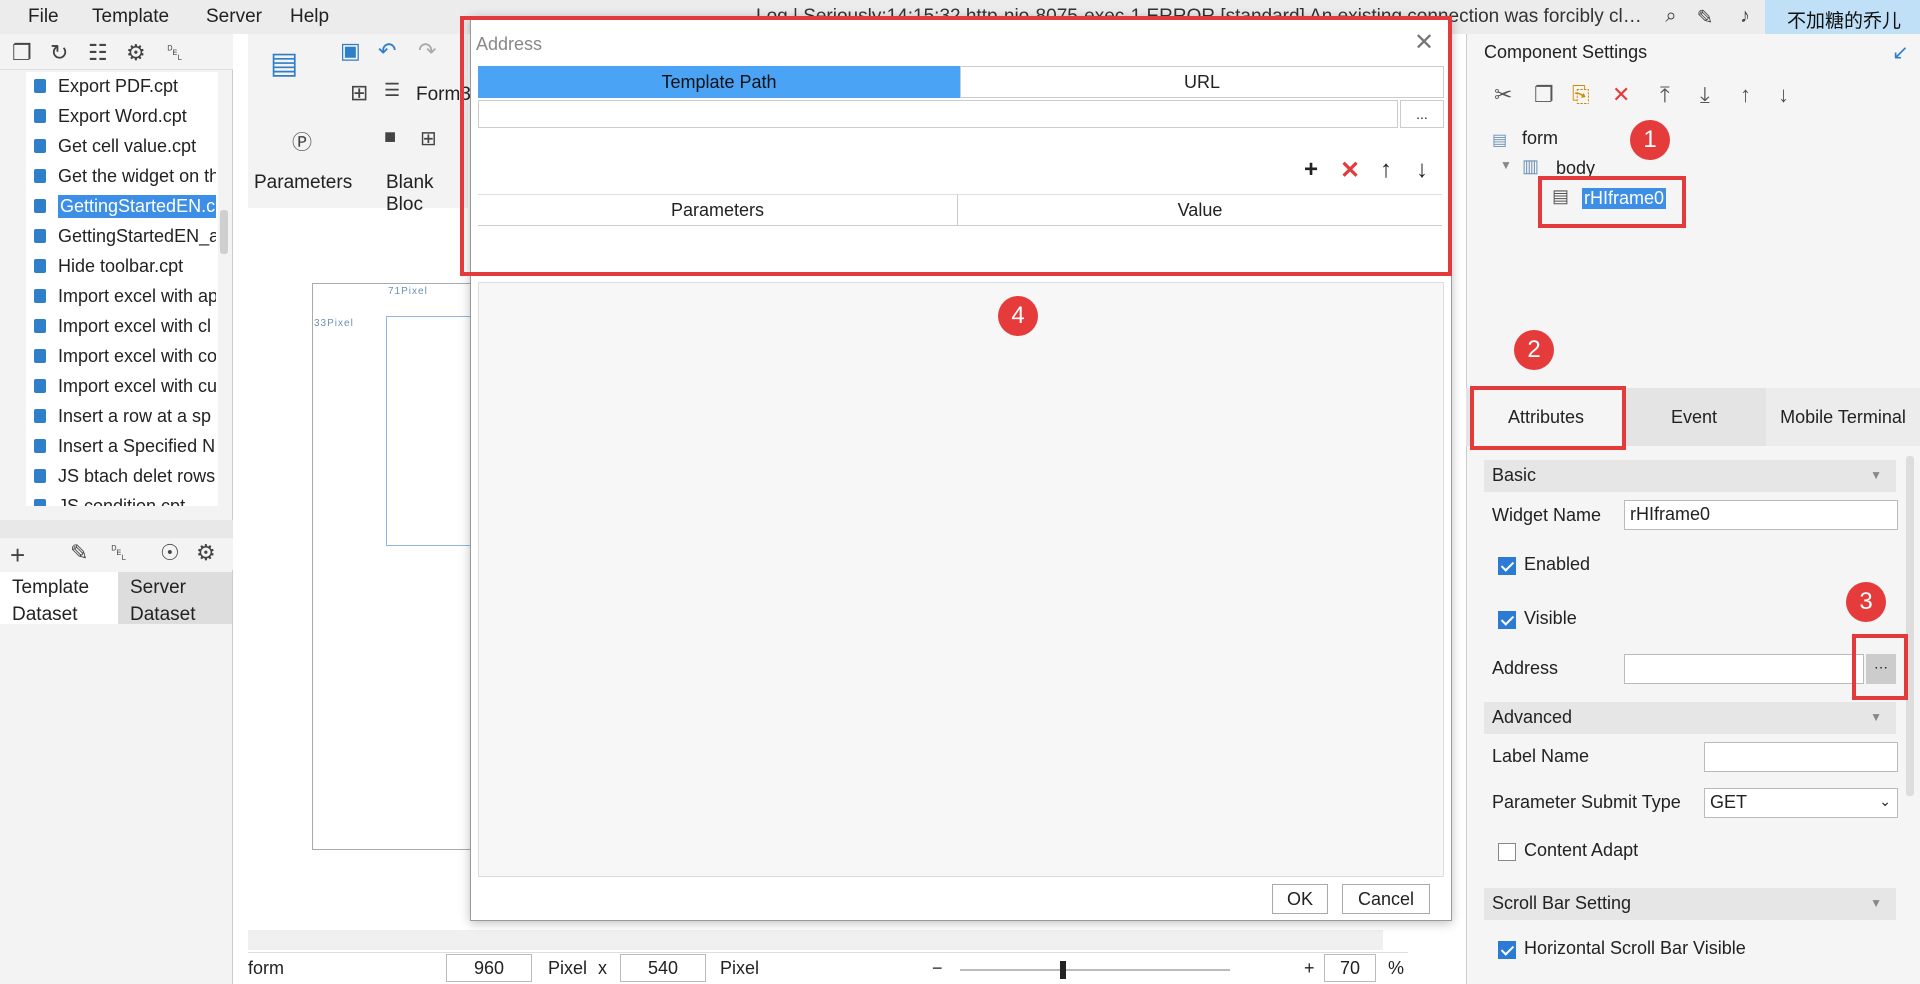  Describe the element at coordinates (1095, 970) in the screenshot. I see `zoom-slider-track` at that location.